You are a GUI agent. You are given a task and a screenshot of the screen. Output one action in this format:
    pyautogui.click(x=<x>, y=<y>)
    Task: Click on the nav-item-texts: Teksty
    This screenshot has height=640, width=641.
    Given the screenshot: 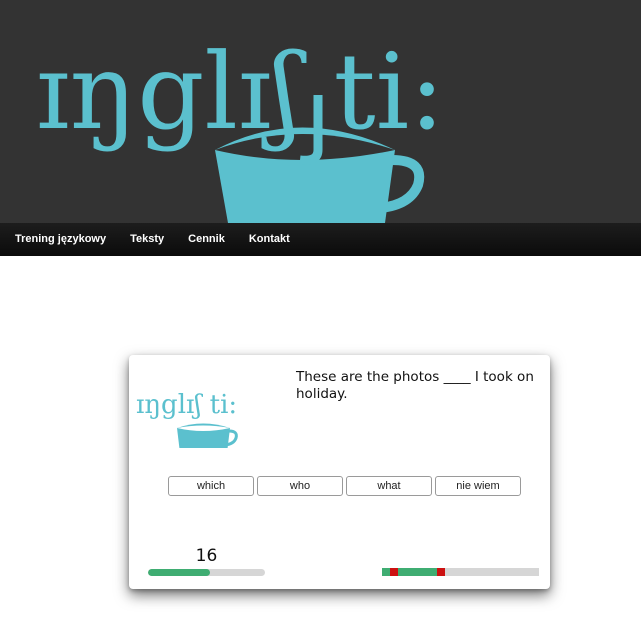 What is the action you would take?
    pyautogui.click(x=147, y=239)
    